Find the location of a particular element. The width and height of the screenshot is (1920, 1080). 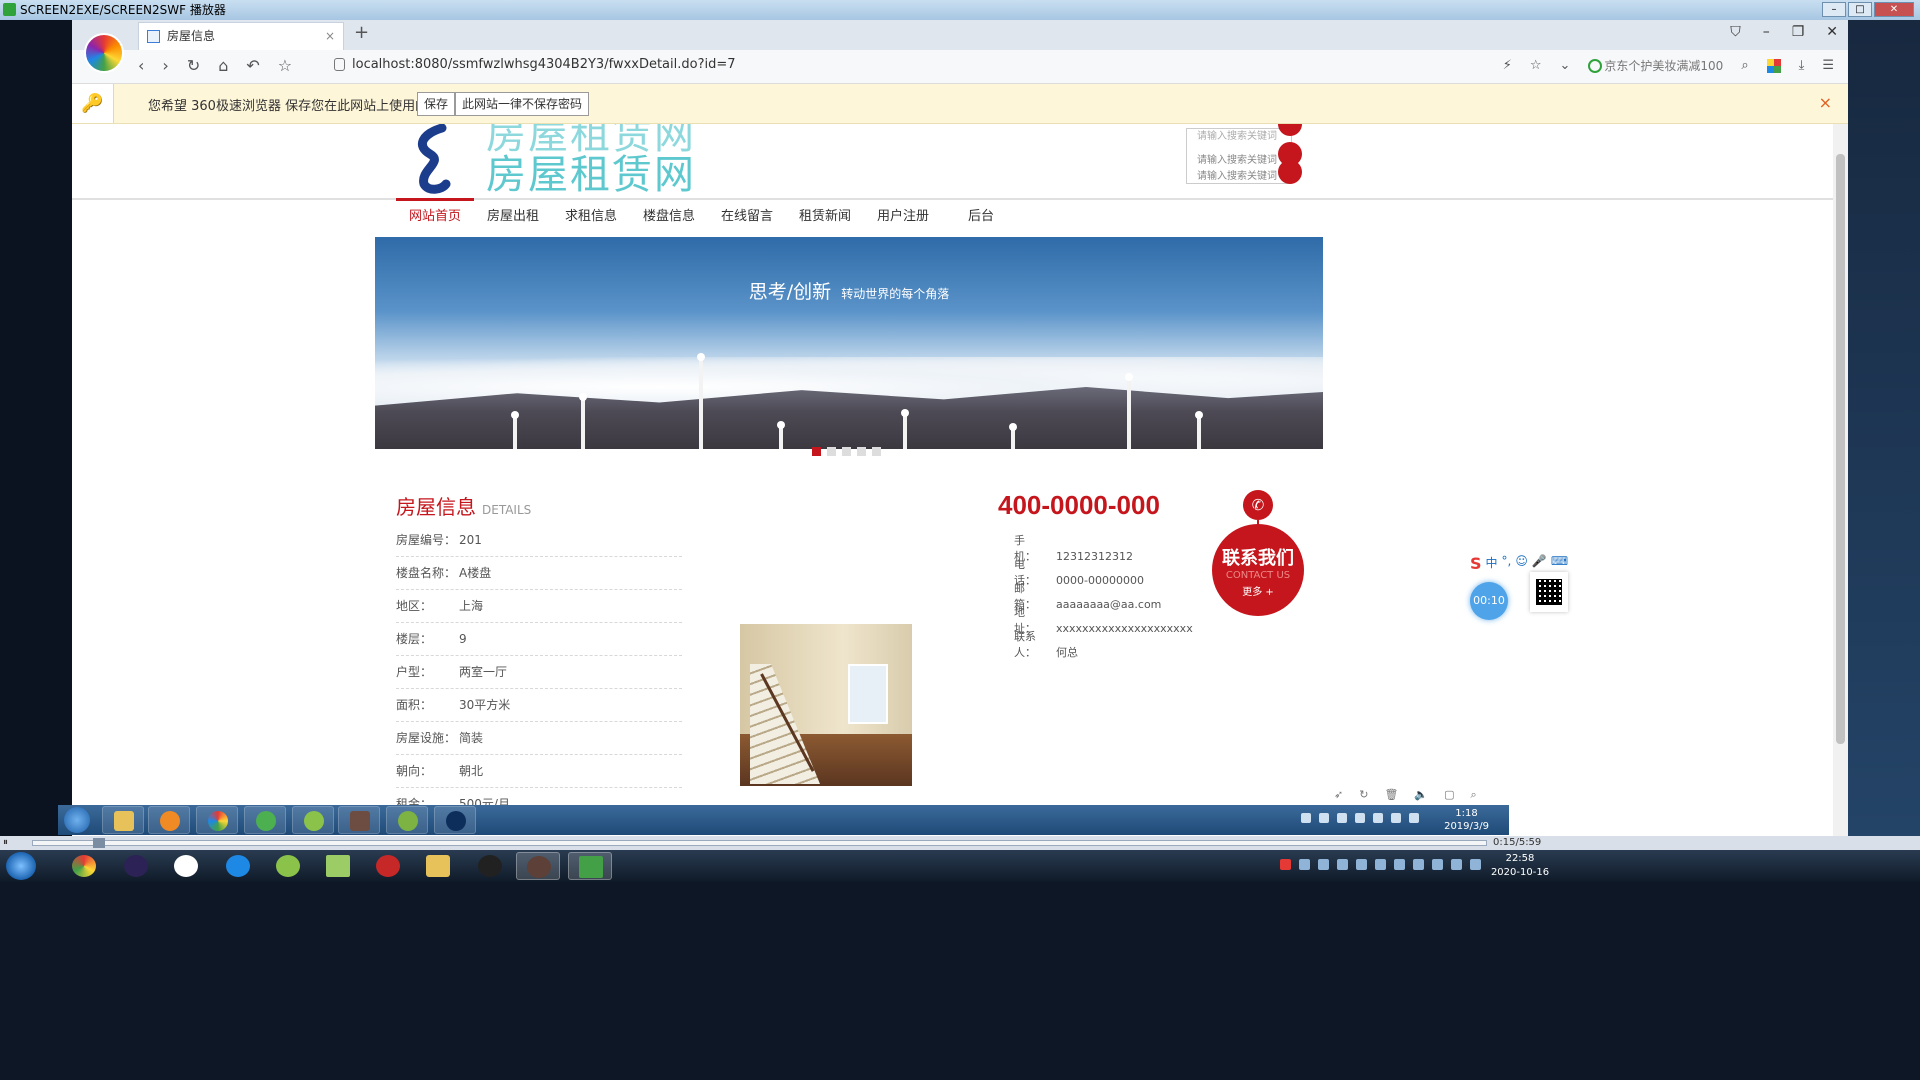

qq-app-icon is located at coordinates (490, 866).